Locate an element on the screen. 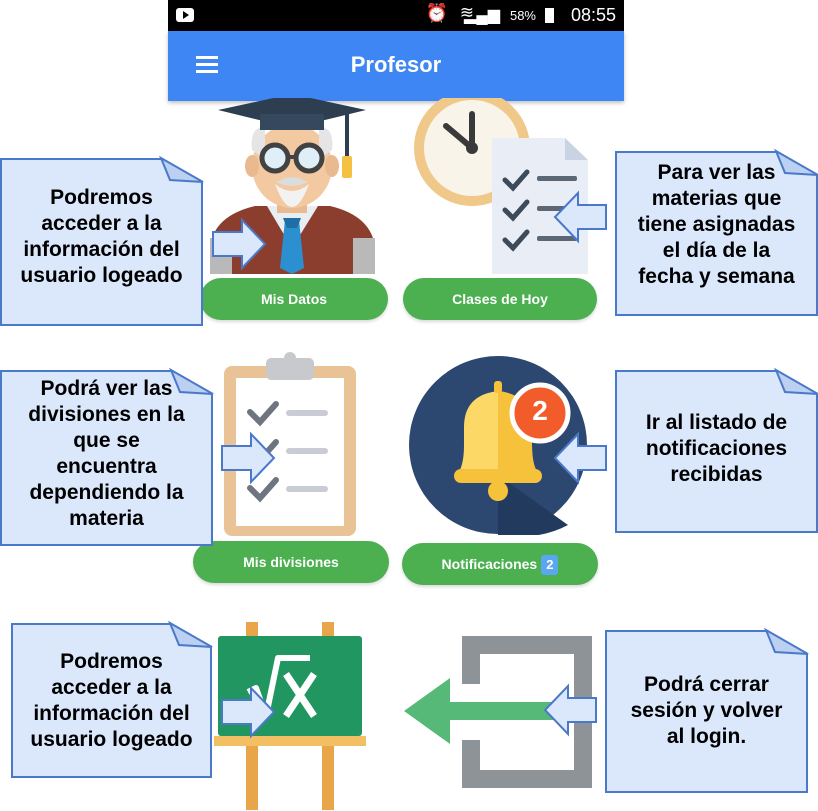  clock-time: 08:55 is located at coordinates (593, 15).